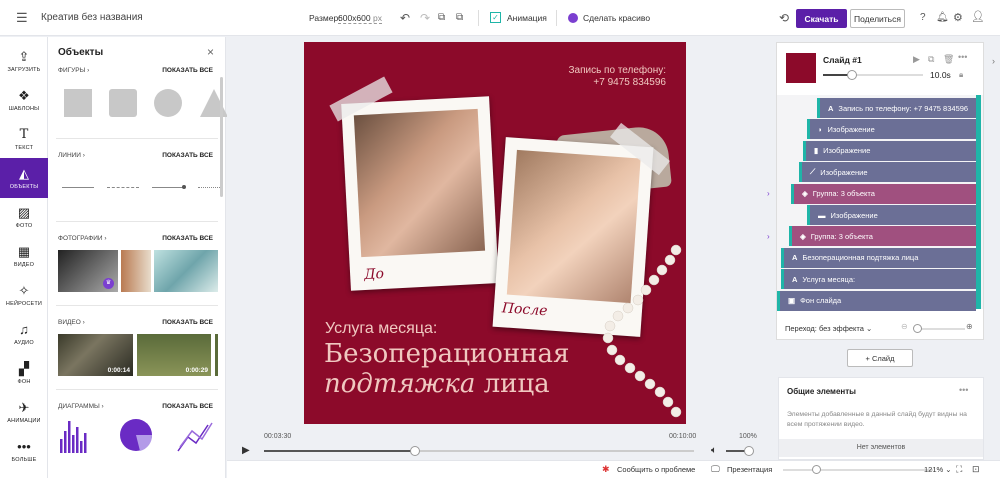  Describe the element at coordinates (414, 451) in the screenshot. I see `timeline-handle` at that location.